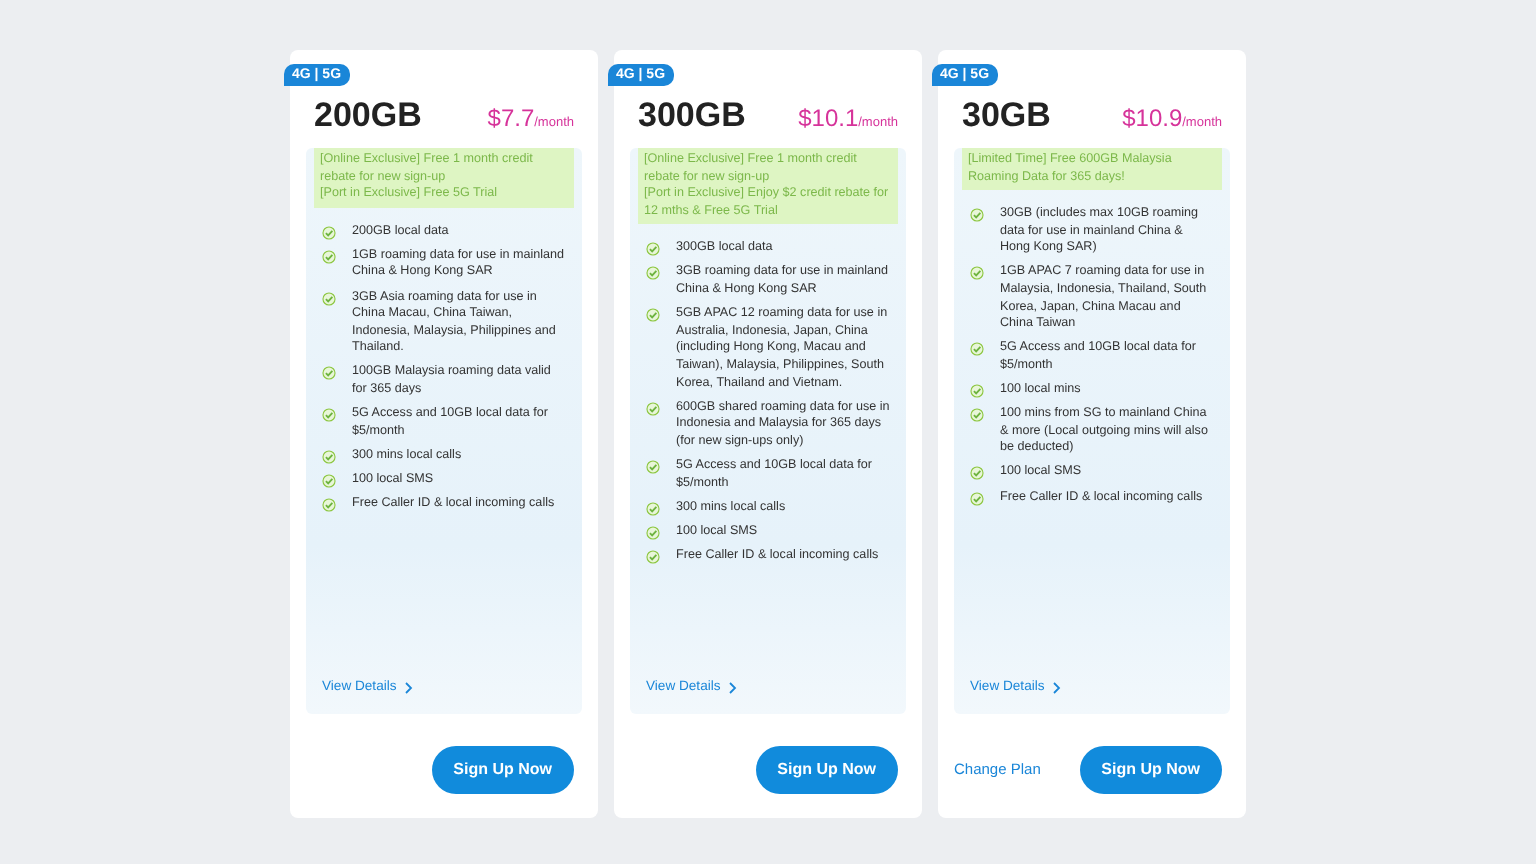 Image resolution: width=1536 pixels, height=864 pixels. I want to click on plan-data-amount: 30GB, so click(1006, 115).